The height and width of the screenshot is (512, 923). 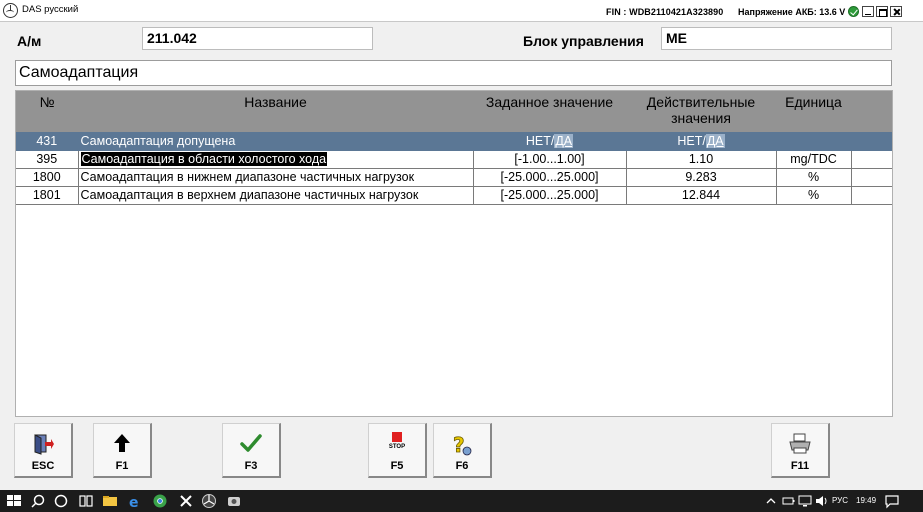 I want to click on f5-label: F5, so click(x=397, y=466).